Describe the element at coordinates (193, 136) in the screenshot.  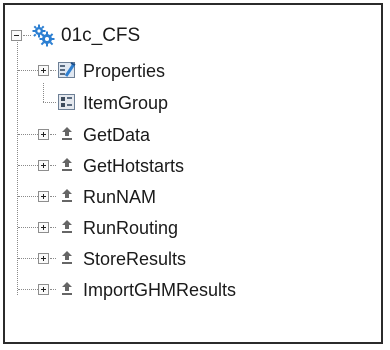
I see `tree-node-getdata: GetData` at that location.